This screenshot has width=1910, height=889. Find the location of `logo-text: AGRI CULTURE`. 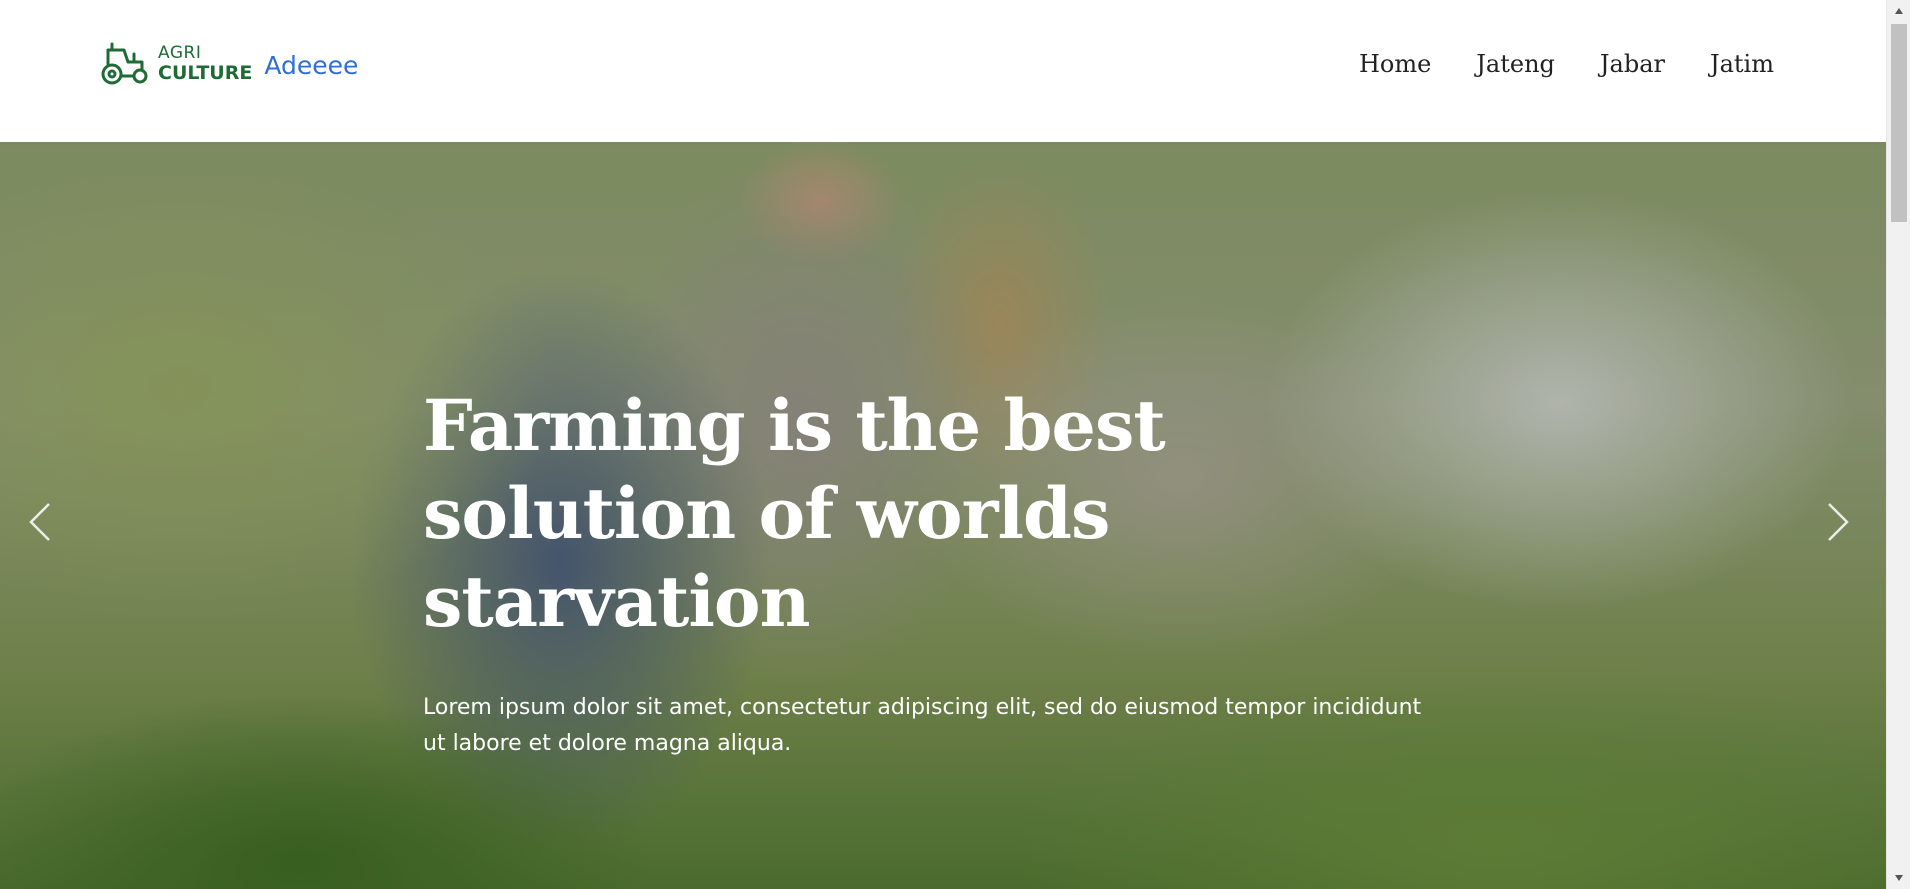

logo-text: AGRI CULTURE is located at coordinates (205, 64).